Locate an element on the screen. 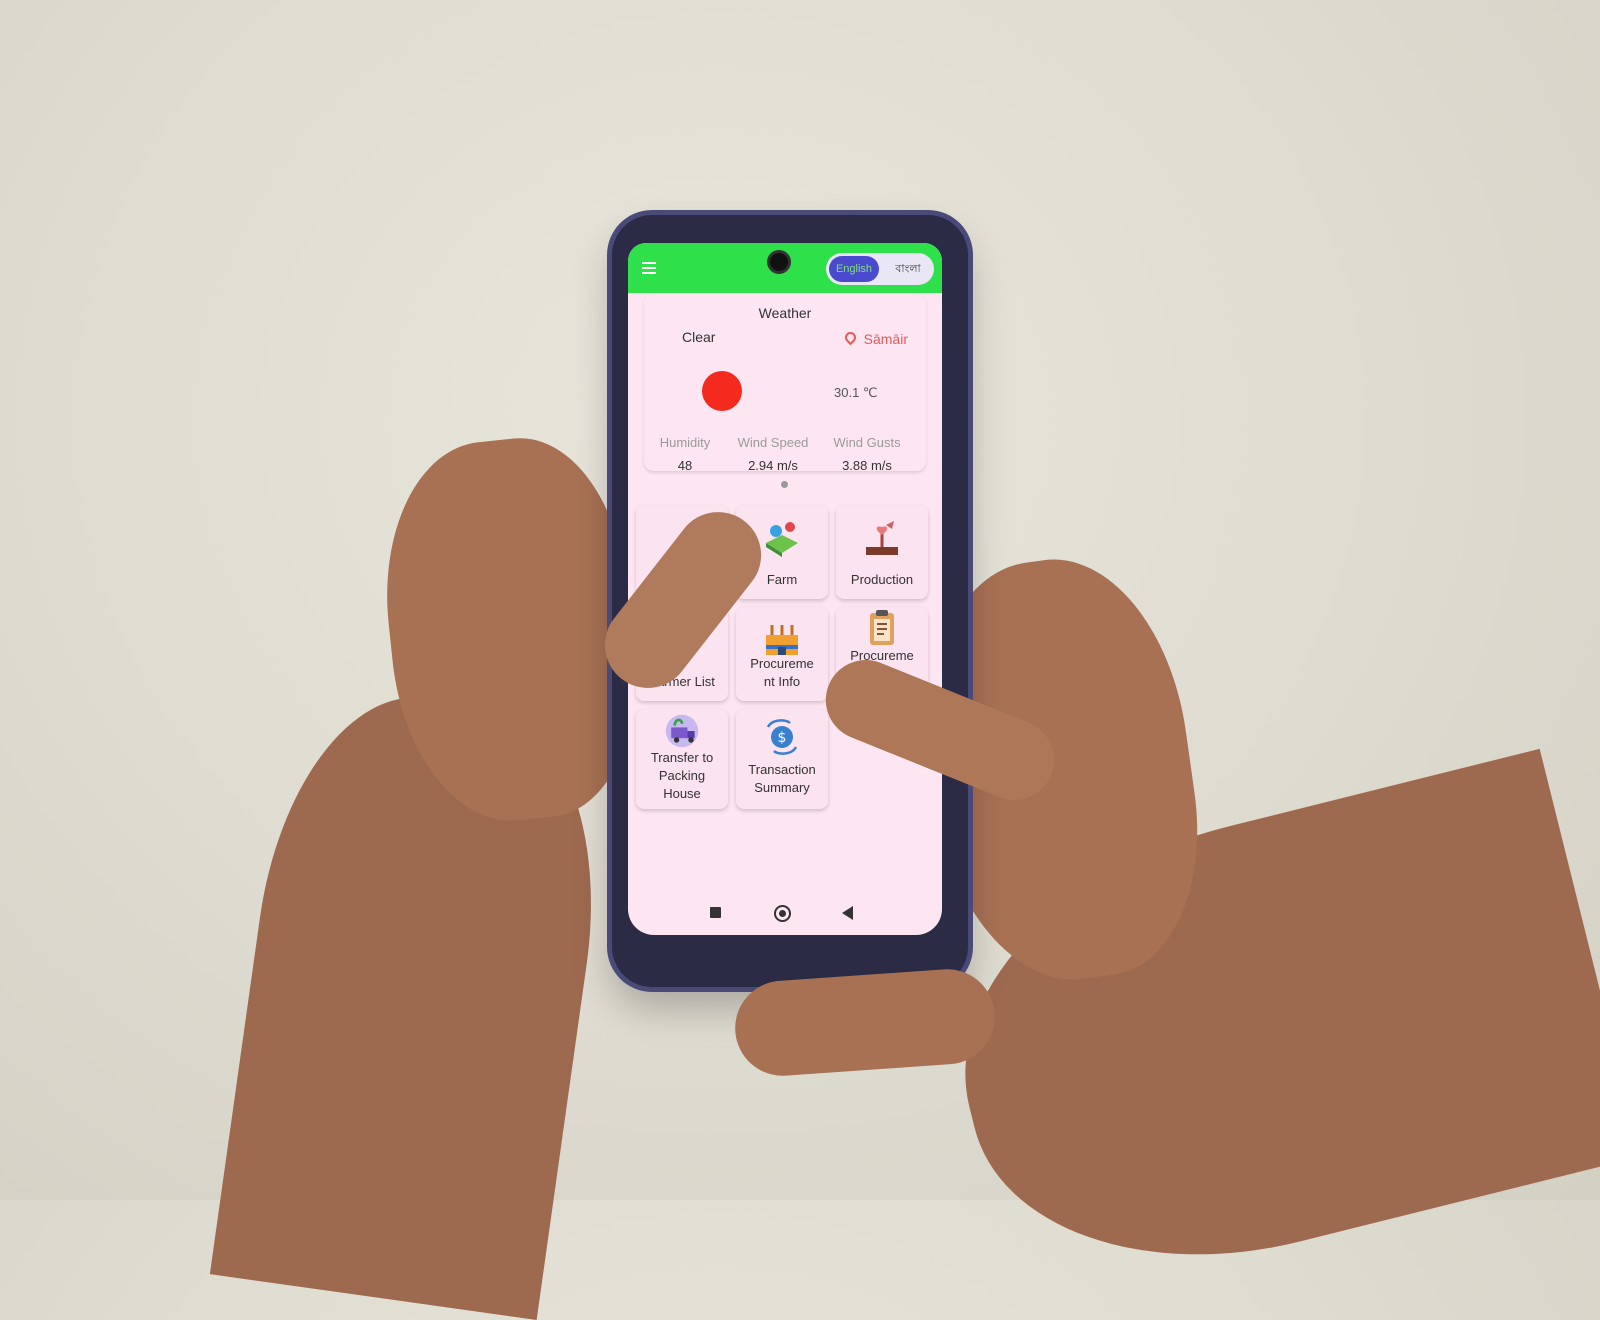 Image resolution: width=1600 pixels, height=1320 pixels. location-pin-icon is located at coordinates (850, 337).